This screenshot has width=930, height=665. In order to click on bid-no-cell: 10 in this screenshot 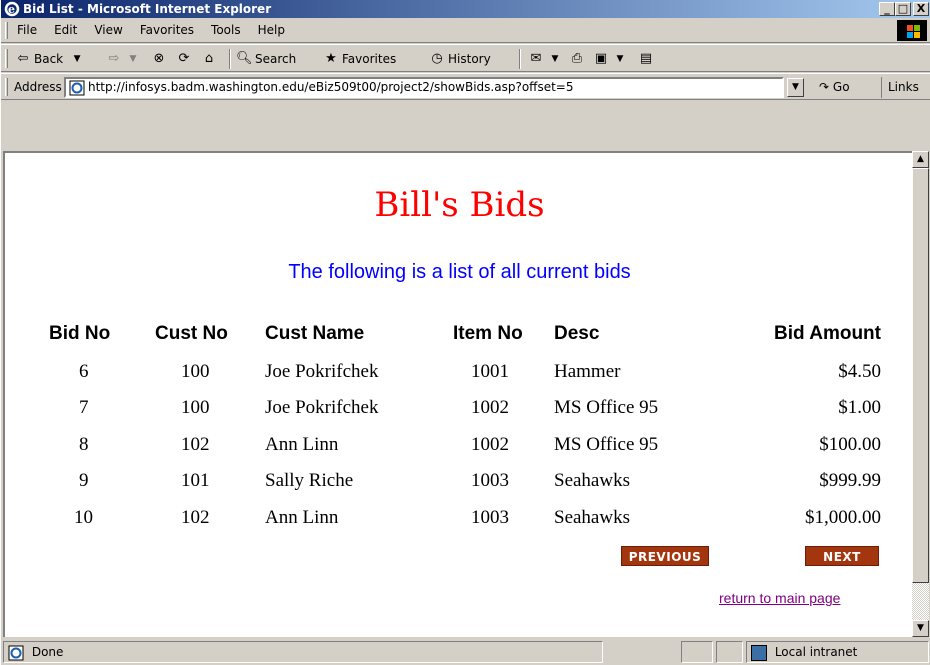, I will do `click(83, 517)`.